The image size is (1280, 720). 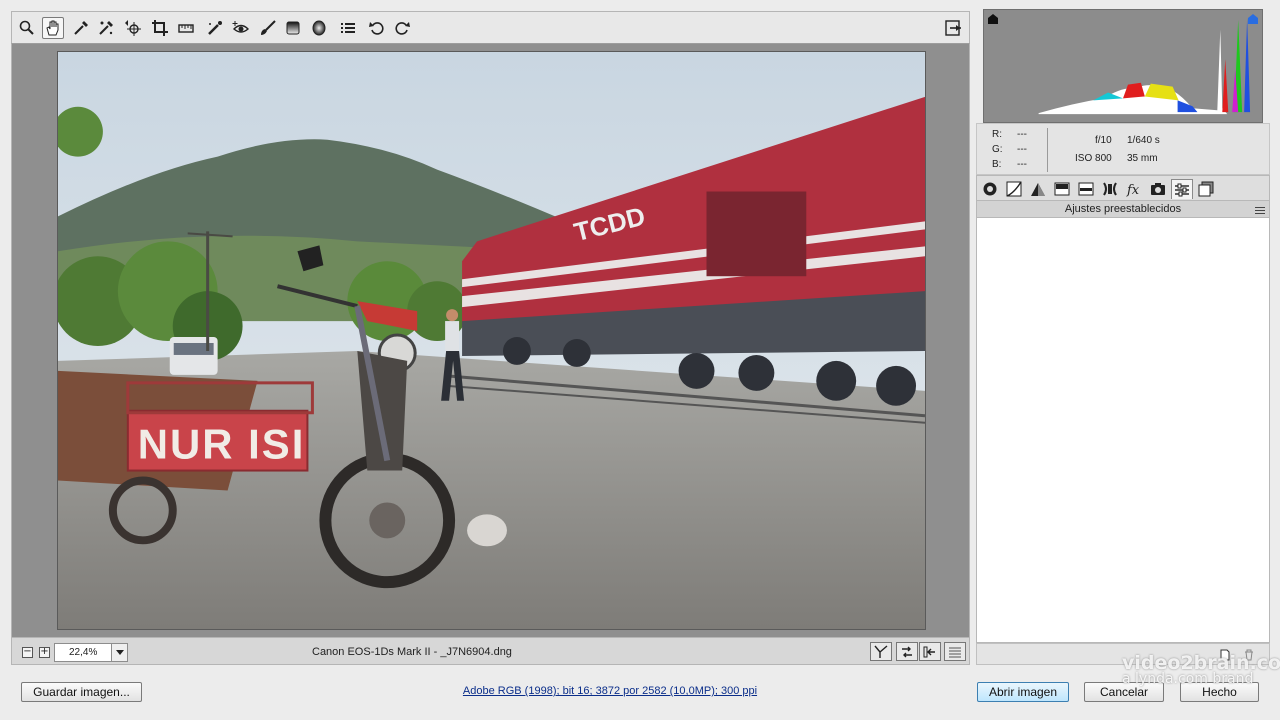 What do you see at coordinates (160, 28) in the screenshot?
I see `crop-tool-icon` at bounding box center [160, 28].